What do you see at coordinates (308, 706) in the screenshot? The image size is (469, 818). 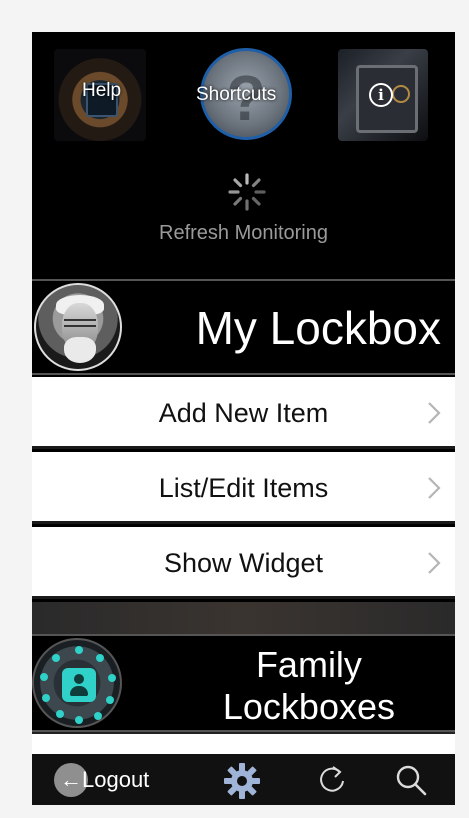 I see `family-title-line2: Lockboxes` at bounding box center [308, 706].